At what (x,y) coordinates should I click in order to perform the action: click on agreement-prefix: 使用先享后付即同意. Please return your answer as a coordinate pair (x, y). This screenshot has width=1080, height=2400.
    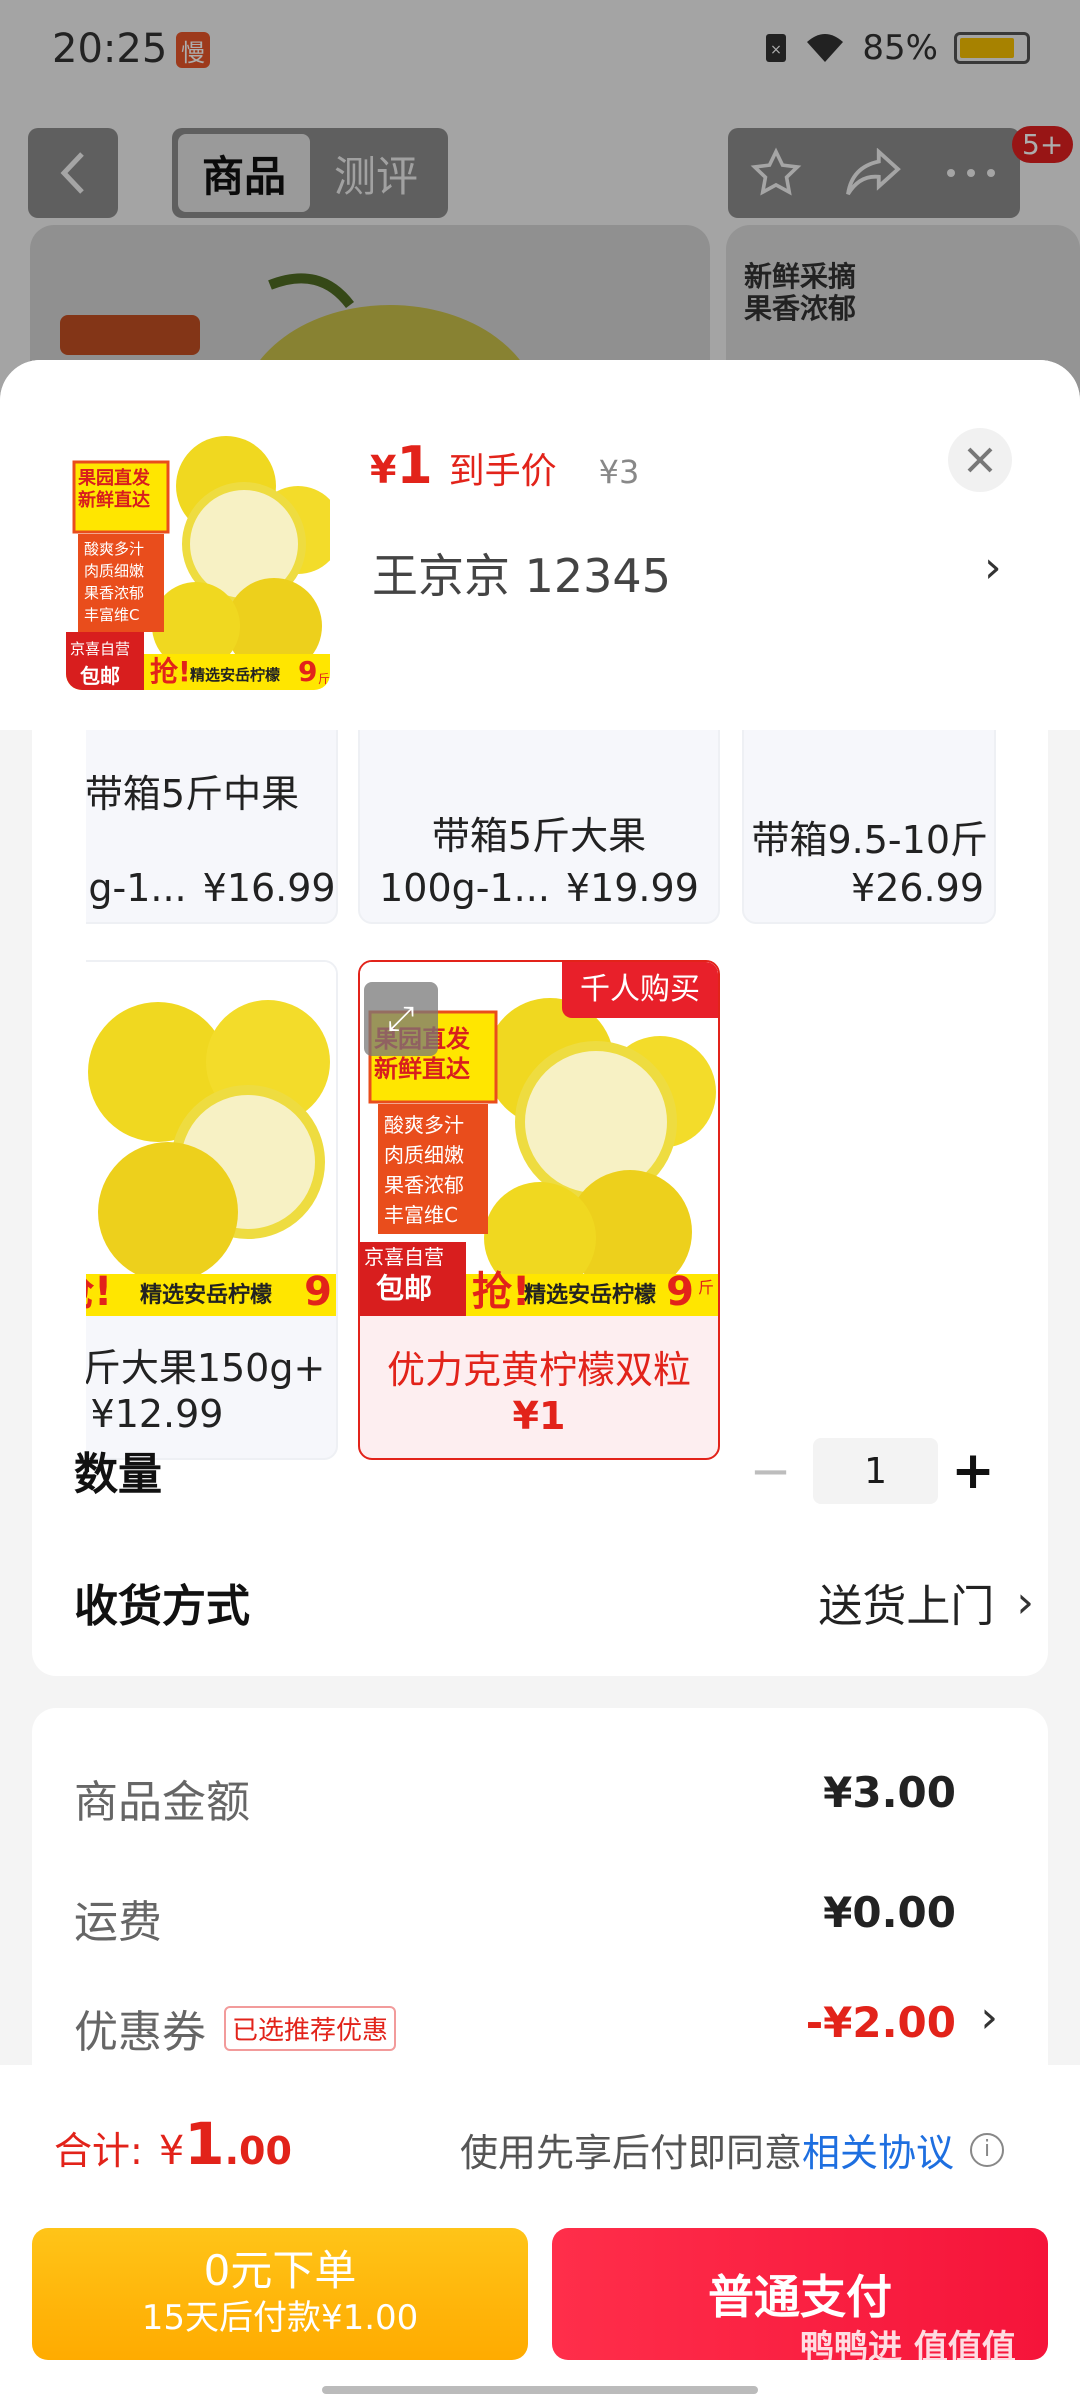
    Looking at the image, I should click on (631, 2153).